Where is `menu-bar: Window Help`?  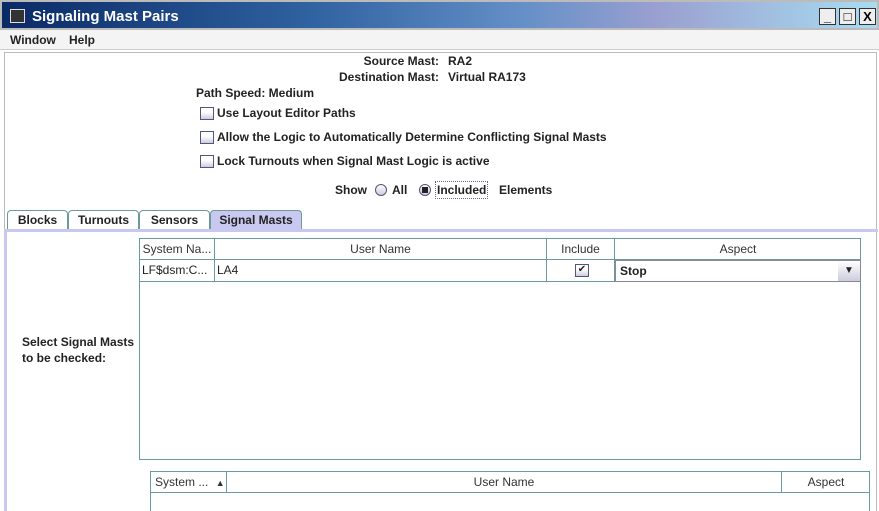
menu-bar: Window Help is located at coordinates (439, 40).